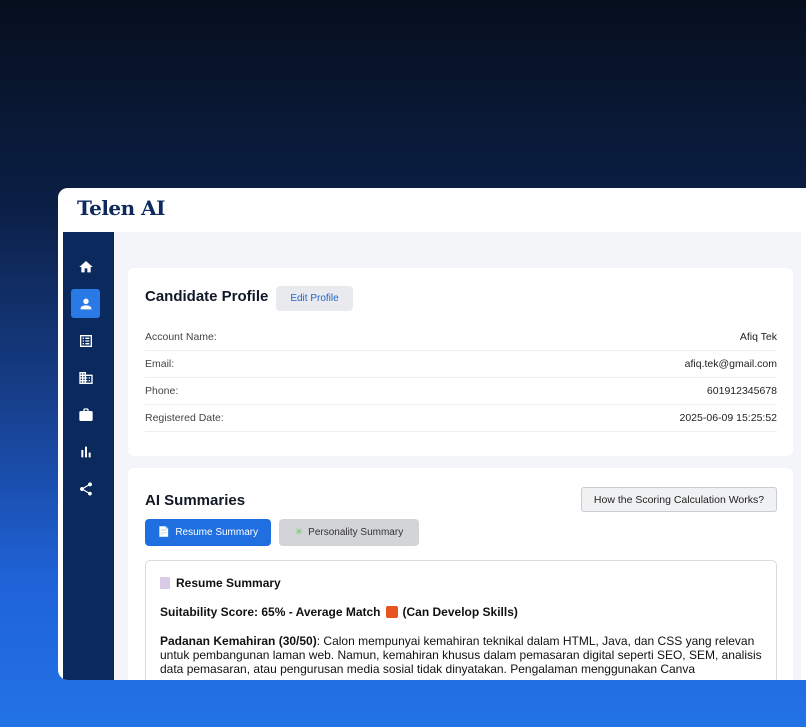 The height and width of the screenshot is (727, 806). I want to click on sidebar, so click(88, 456).